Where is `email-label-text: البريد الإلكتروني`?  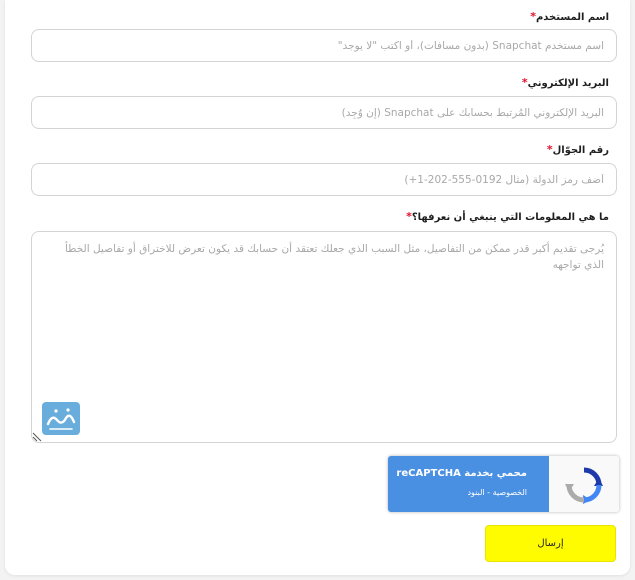 email-label-text: البريد الإلكتروني is located at coordinates (568, 83).